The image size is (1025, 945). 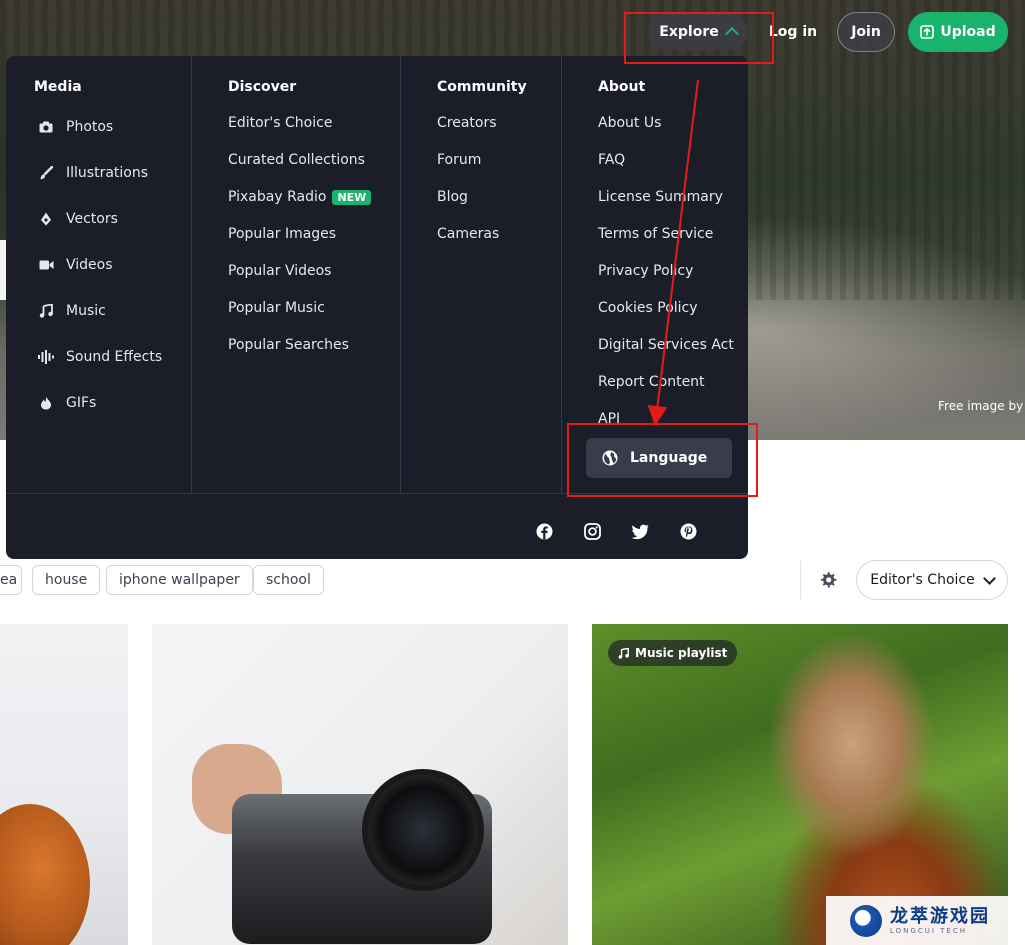 I want to click on upload-button: Upload, so click(x=958, y=32).